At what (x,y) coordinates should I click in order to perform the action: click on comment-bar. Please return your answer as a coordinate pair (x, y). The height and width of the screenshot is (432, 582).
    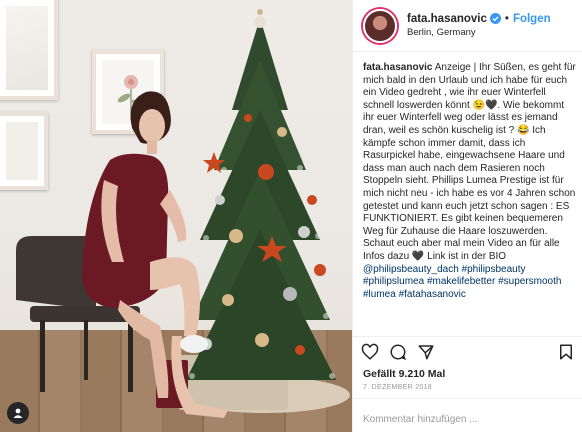
    Looking at the image, I should click on (467, 415).